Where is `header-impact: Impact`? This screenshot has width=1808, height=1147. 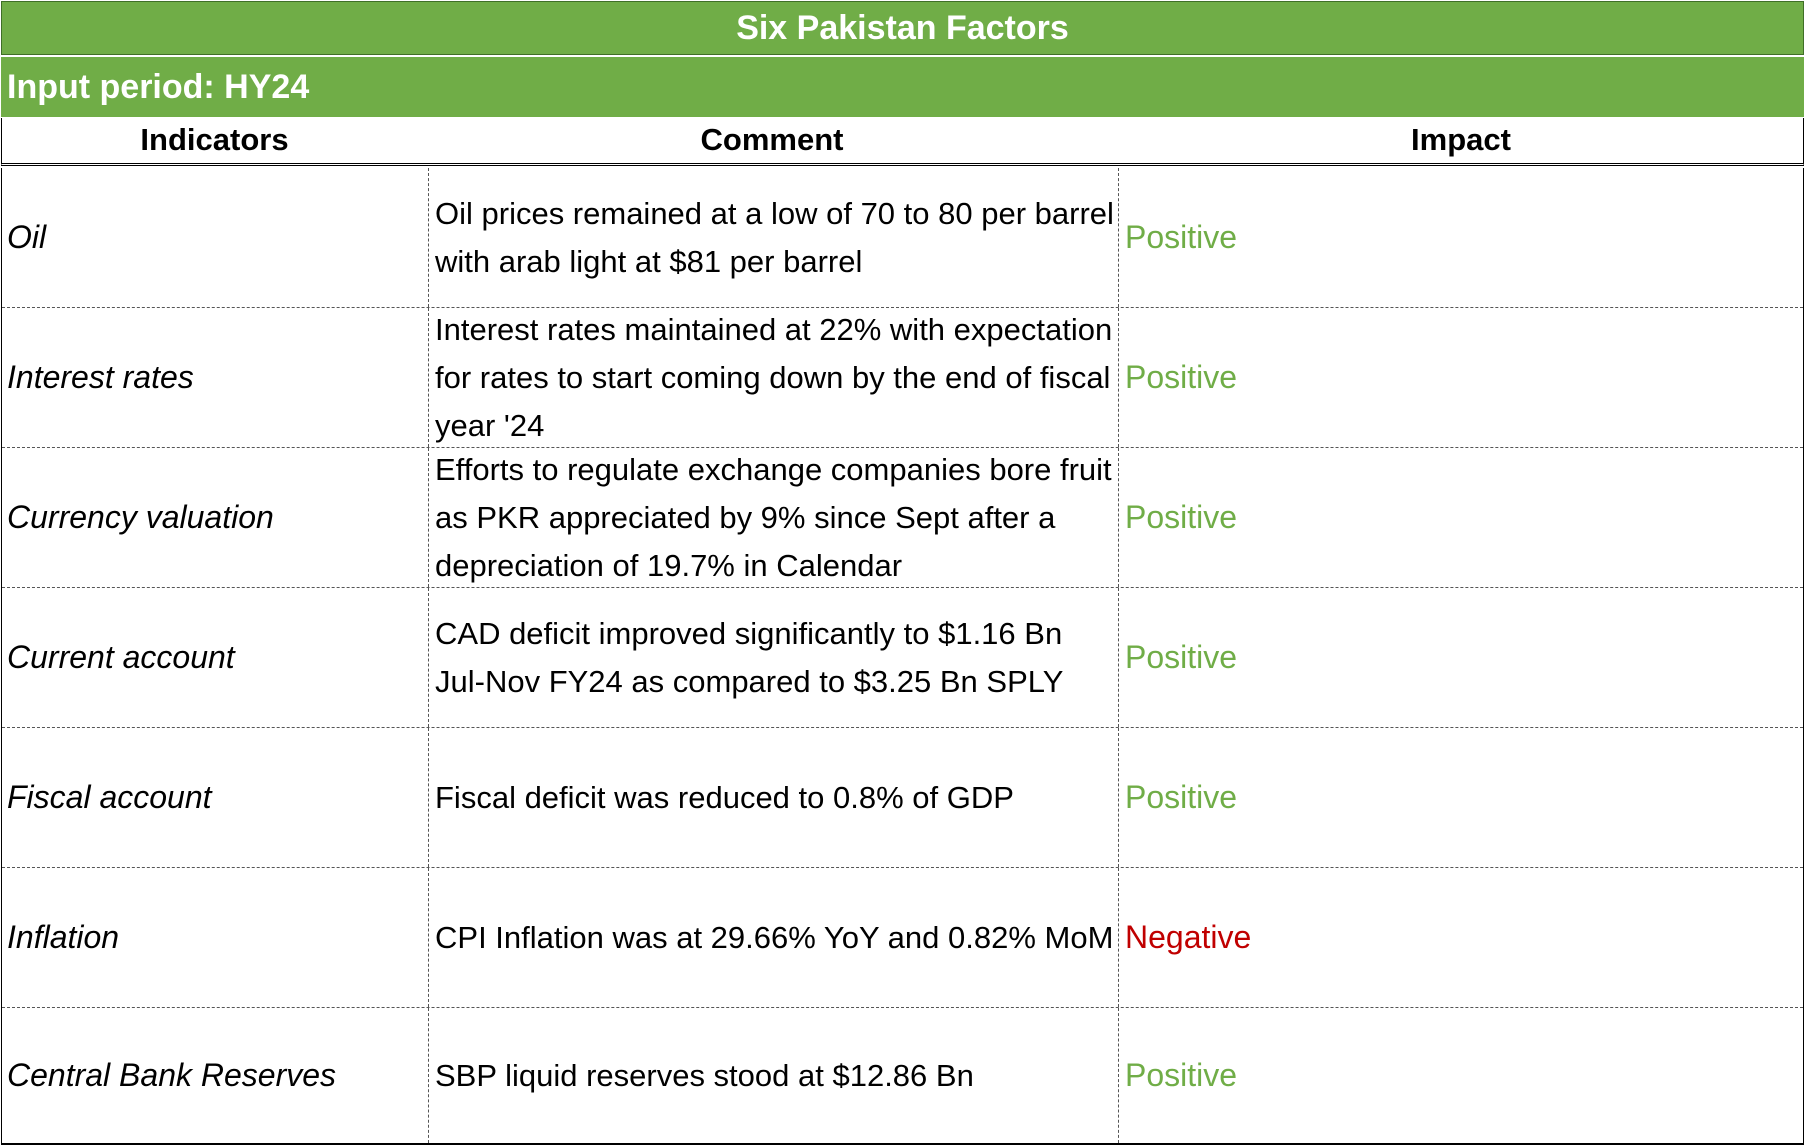
header-impact: Impact is located at coordinates (1461, 139).